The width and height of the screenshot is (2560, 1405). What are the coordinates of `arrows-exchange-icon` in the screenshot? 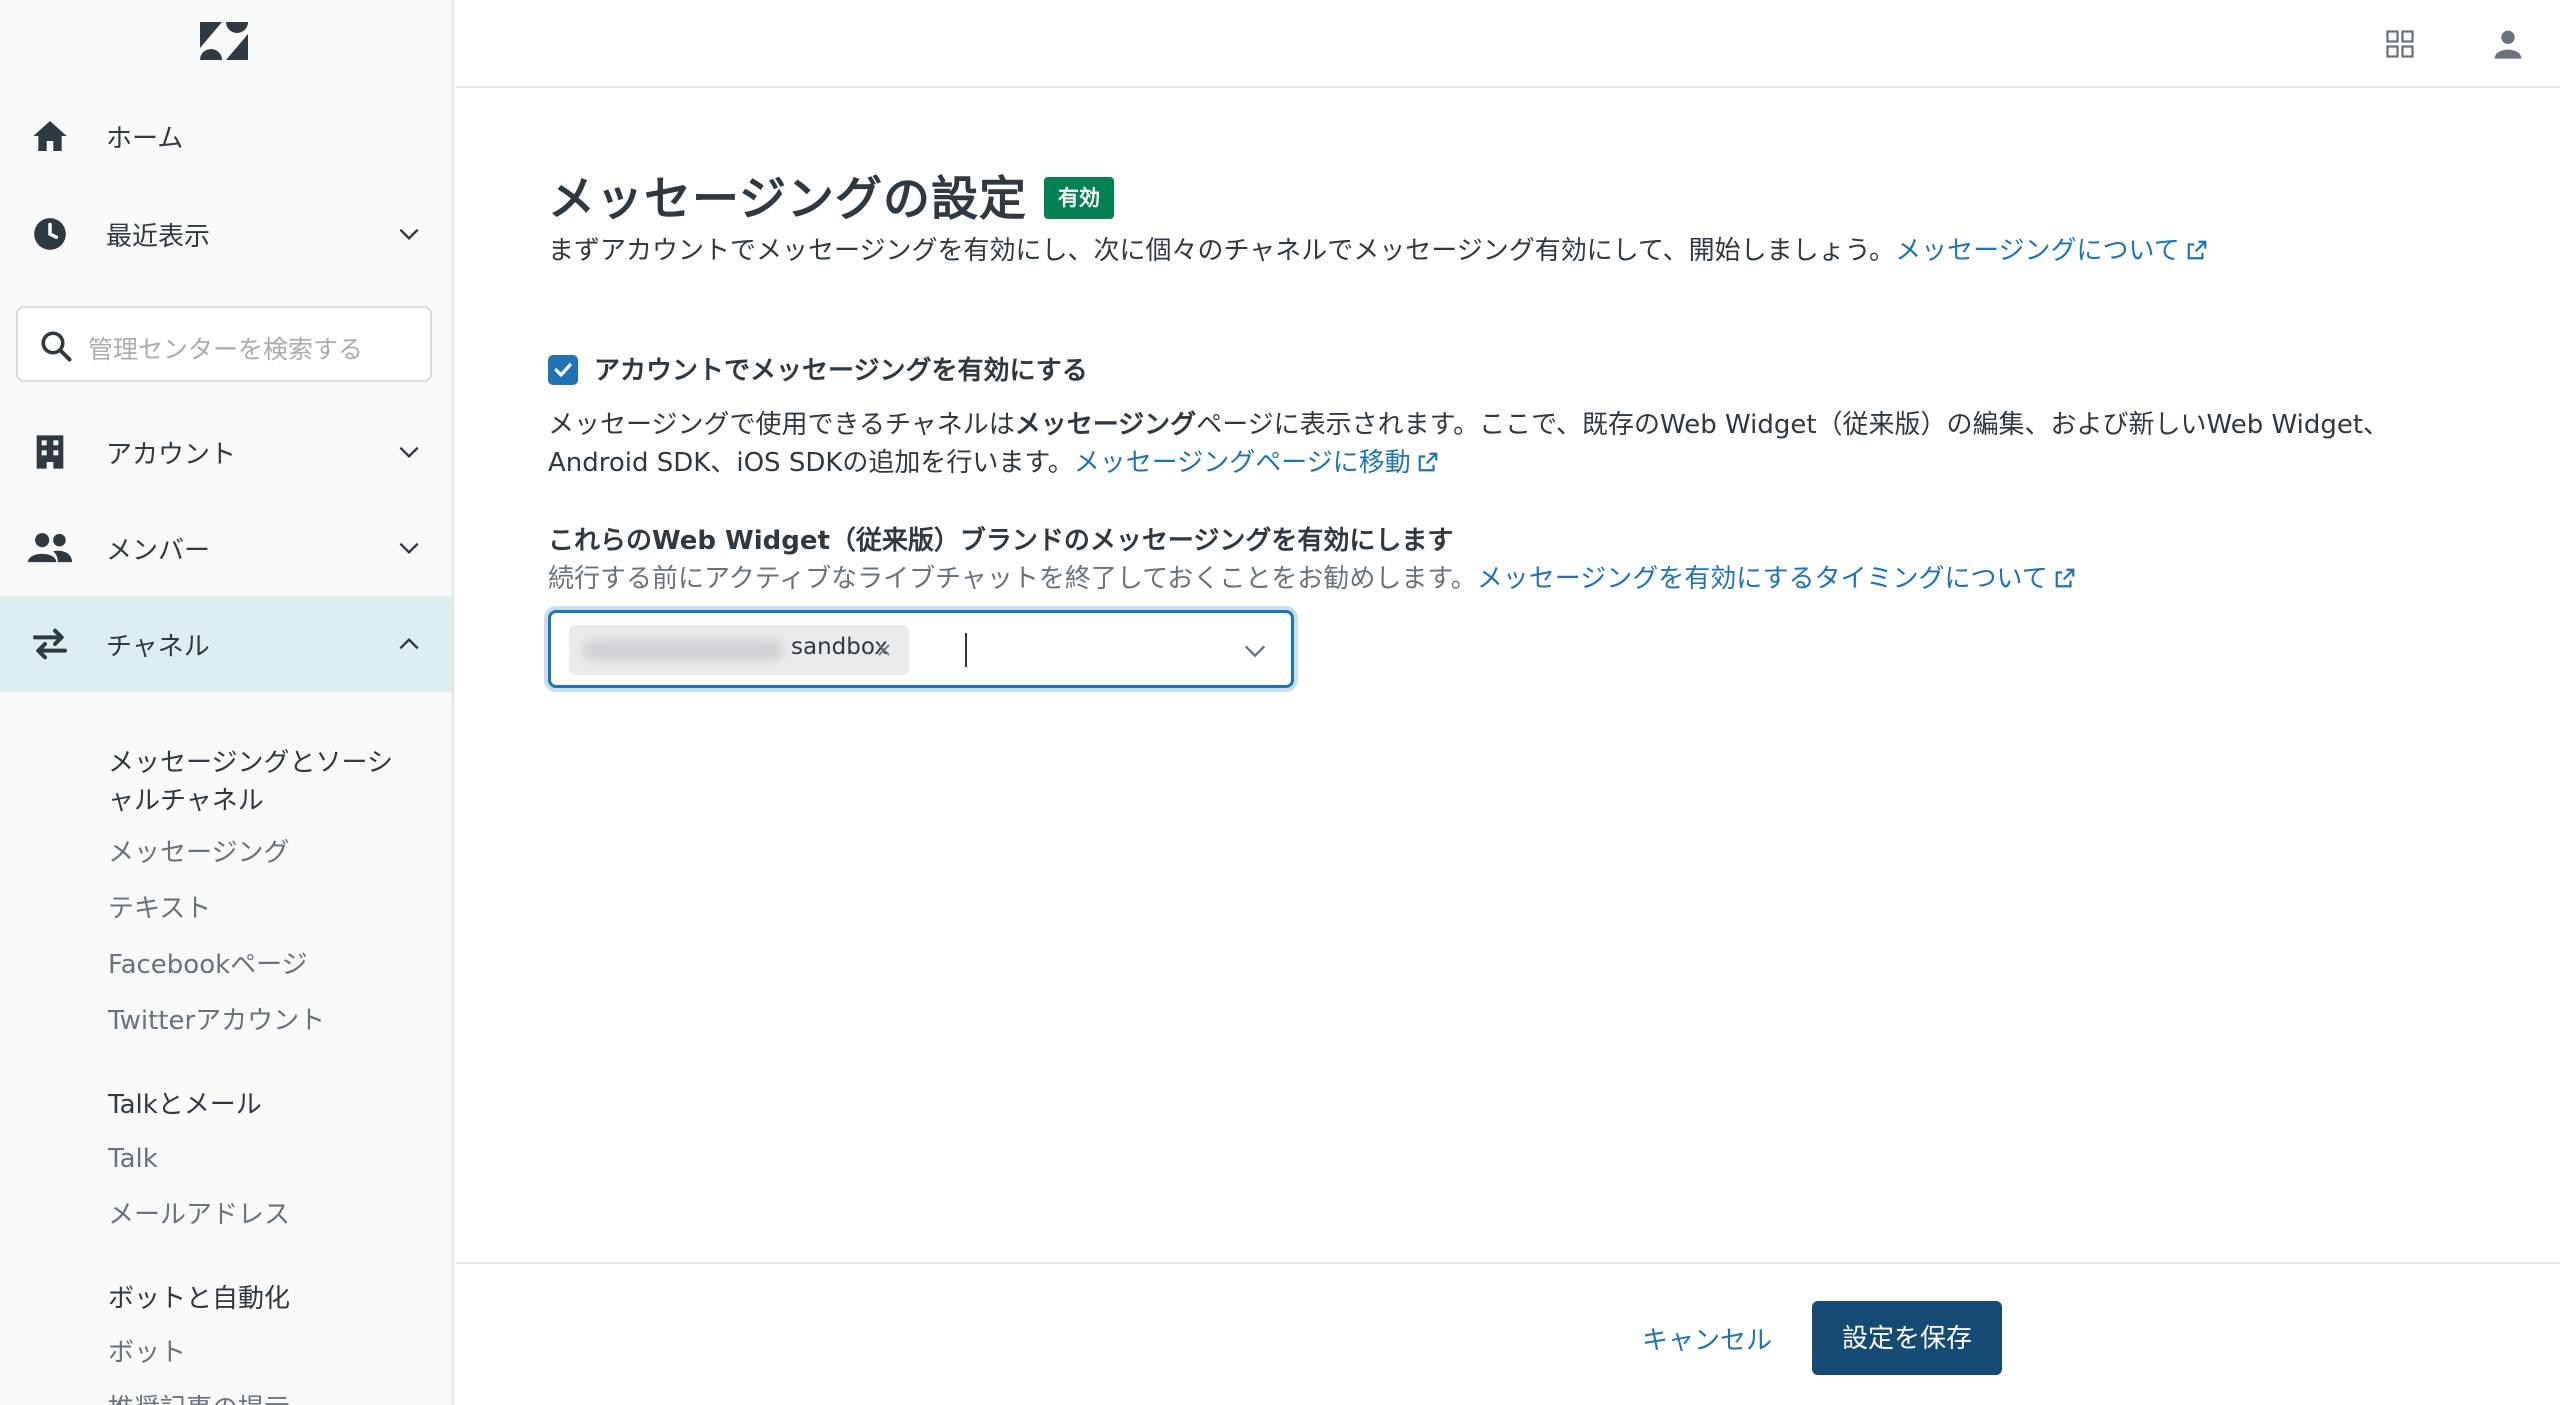 It's located at (50, 644).